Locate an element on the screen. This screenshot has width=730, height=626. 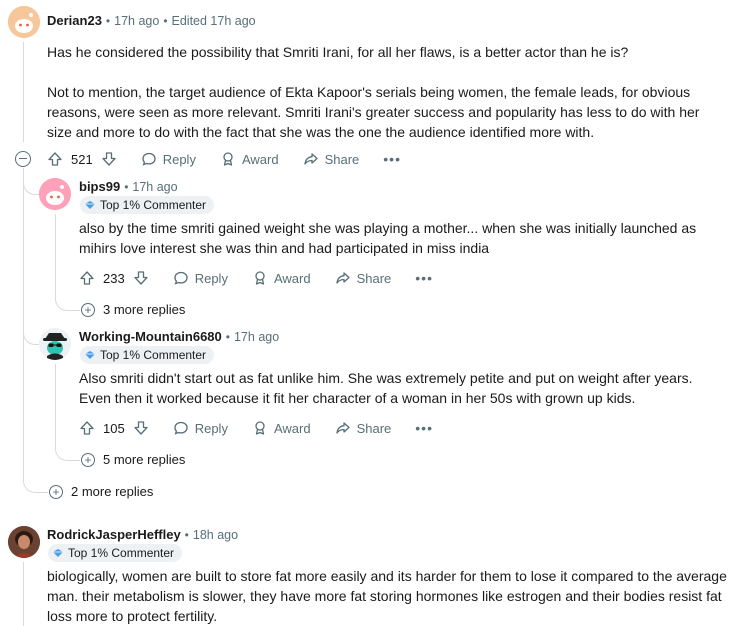
vote-group: 233 is located at coordinates (114, 278).